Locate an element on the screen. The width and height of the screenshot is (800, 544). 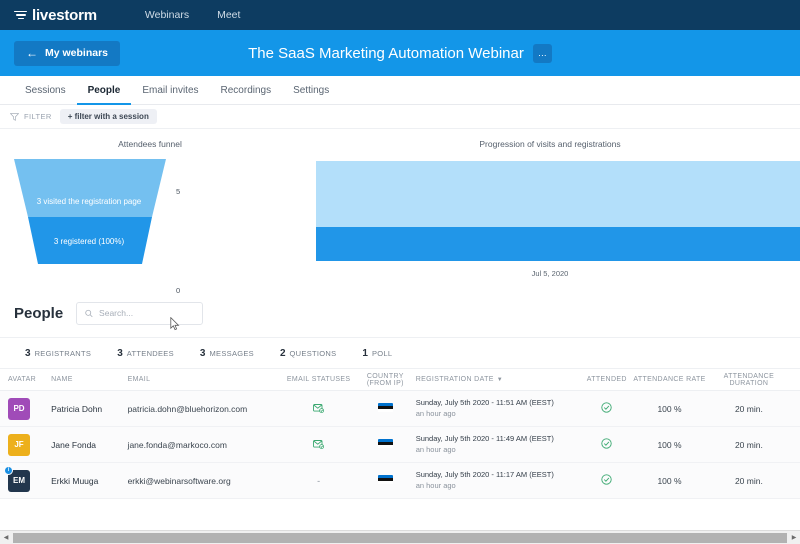
filter-bar: FILTER + filter with a session is located at coordinates (400, 117).